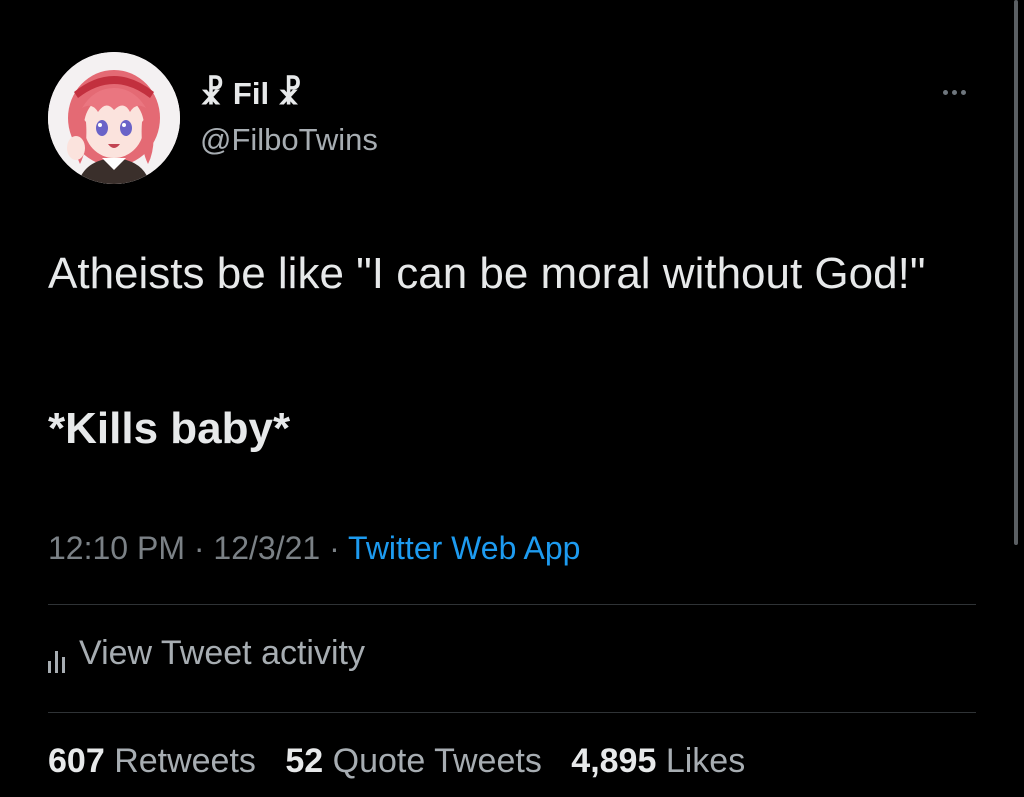  I want to click on author-handle: @FilboTwins, so click(289, 140).